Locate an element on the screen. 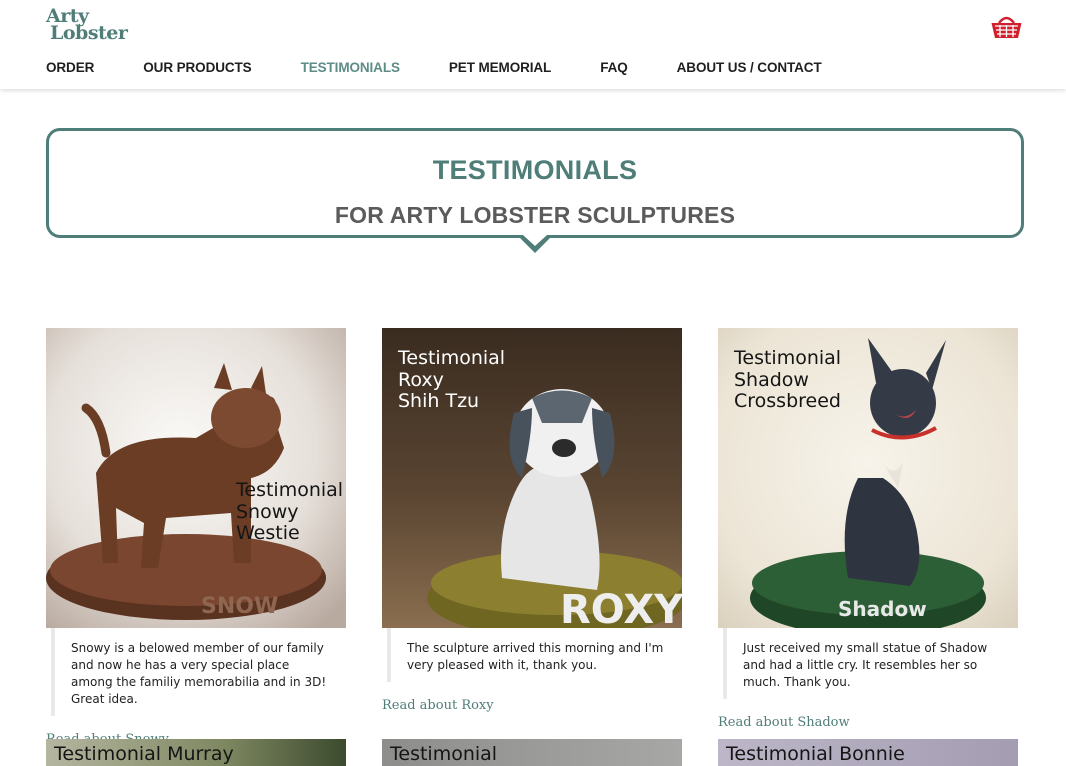  shadow-caption-line-2: Shadow is located at coordinates (771, 379).